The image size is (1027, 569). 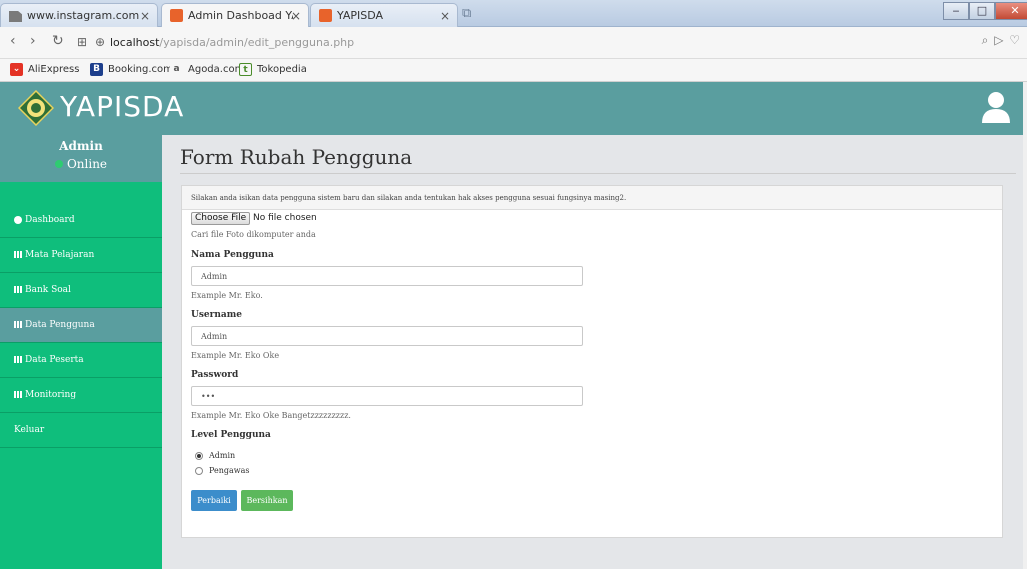 What do you see at coordinates (54, 360) in the screenshot?
I see `sidebar-item-label: Data Peserta` at bounding box center [54, 360].